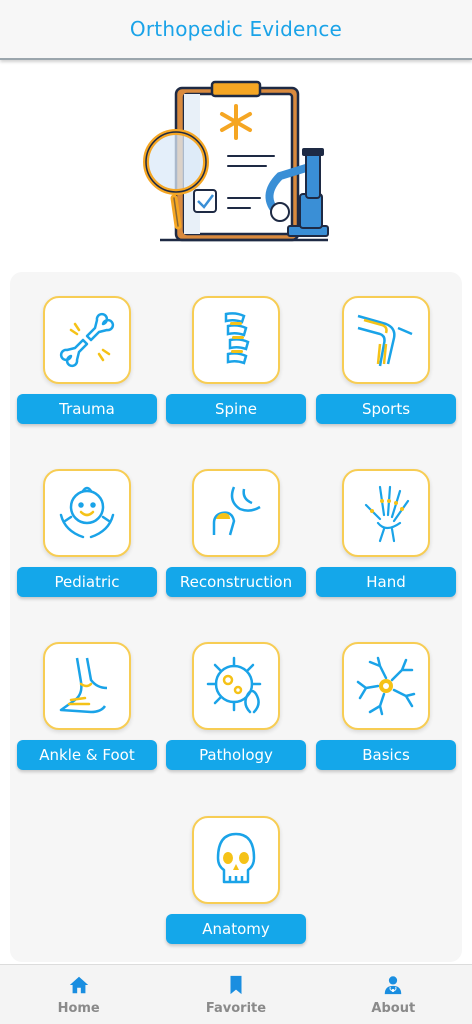 This screenshot has height=1024, width=472. I want to click on category-anatomy: Anatomy, so click(236, 886).